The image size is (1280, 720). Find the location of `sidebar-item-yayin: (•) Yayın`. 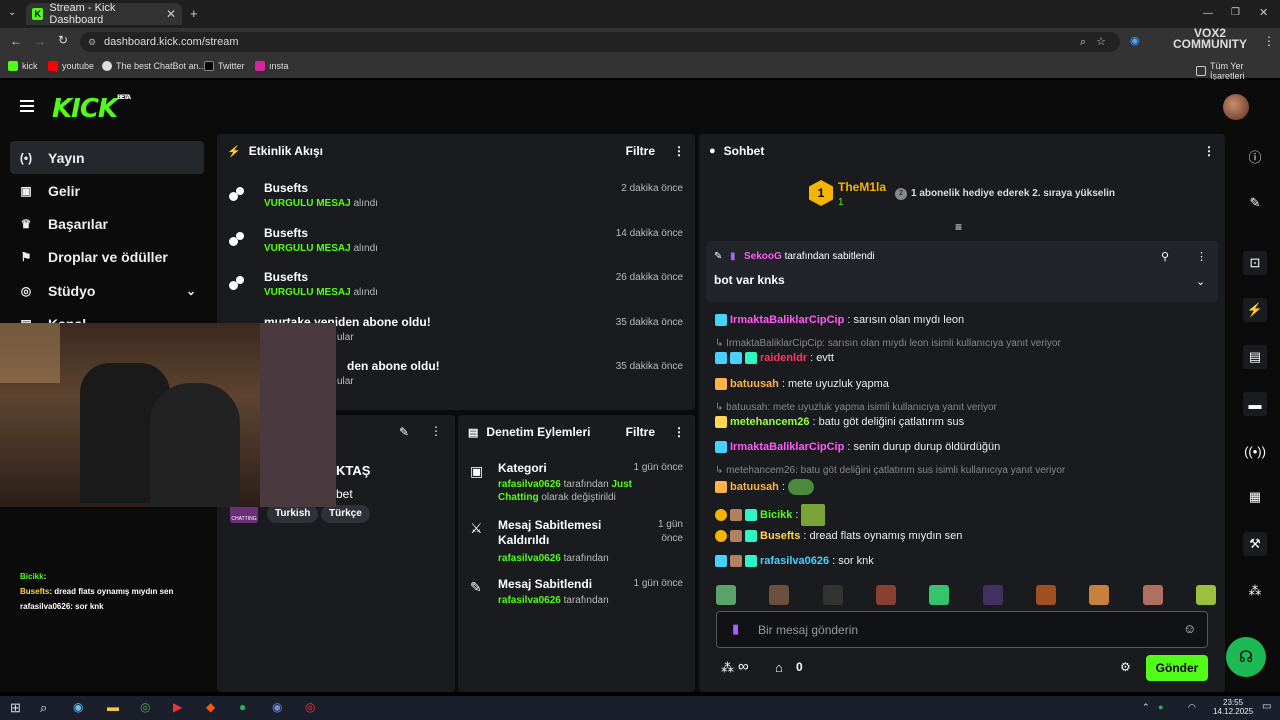

sidebar-item-yayin: (•) Yayın is located at coordinates (107, 157).